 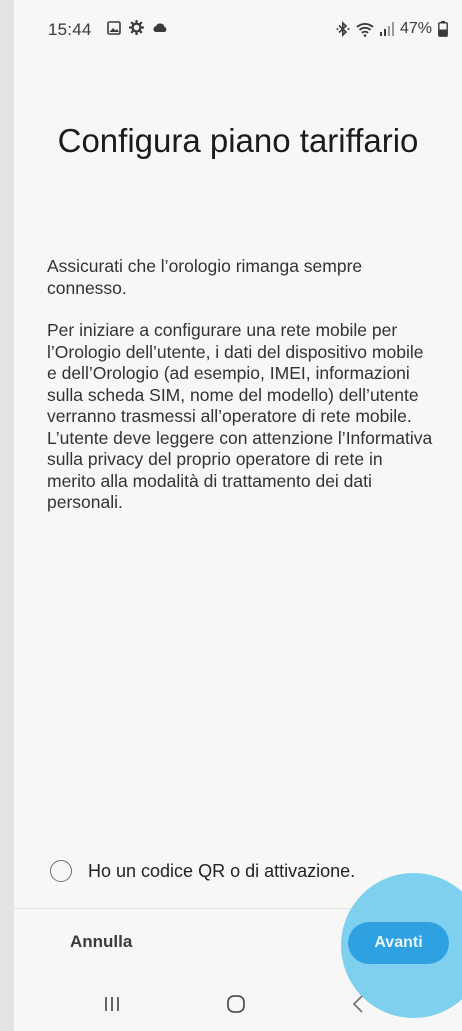 I want to click on radio-button, so click(x=61, y=871).